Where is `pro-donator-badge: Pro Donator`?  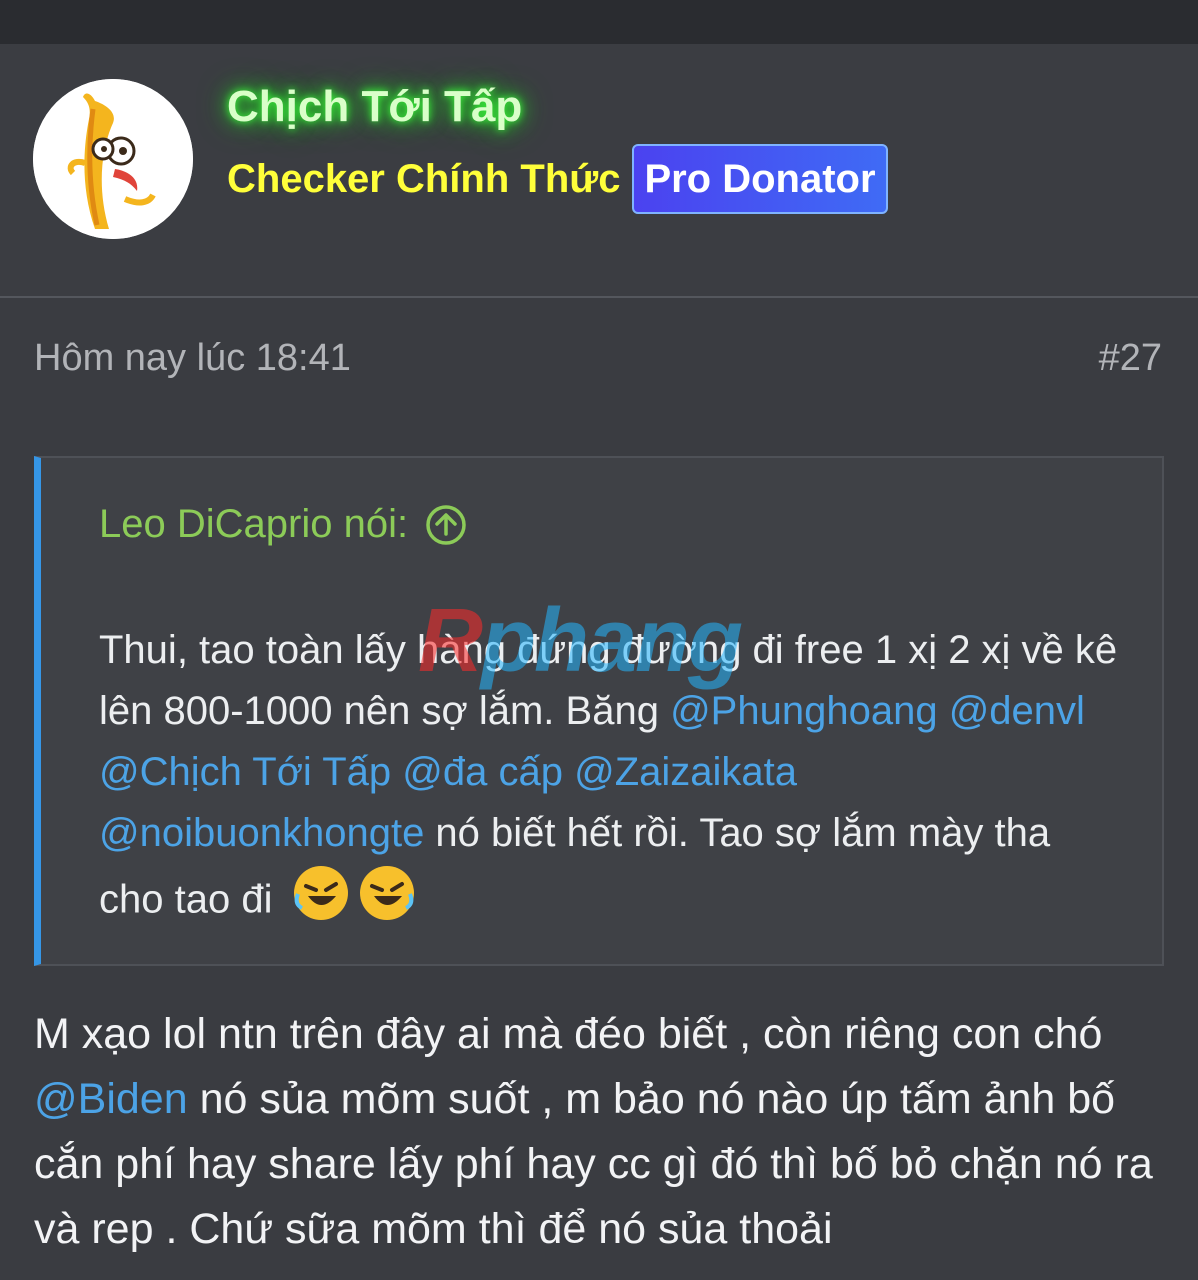
pro-donator-badge: Pro Donator is located at coordinates (760, 179).